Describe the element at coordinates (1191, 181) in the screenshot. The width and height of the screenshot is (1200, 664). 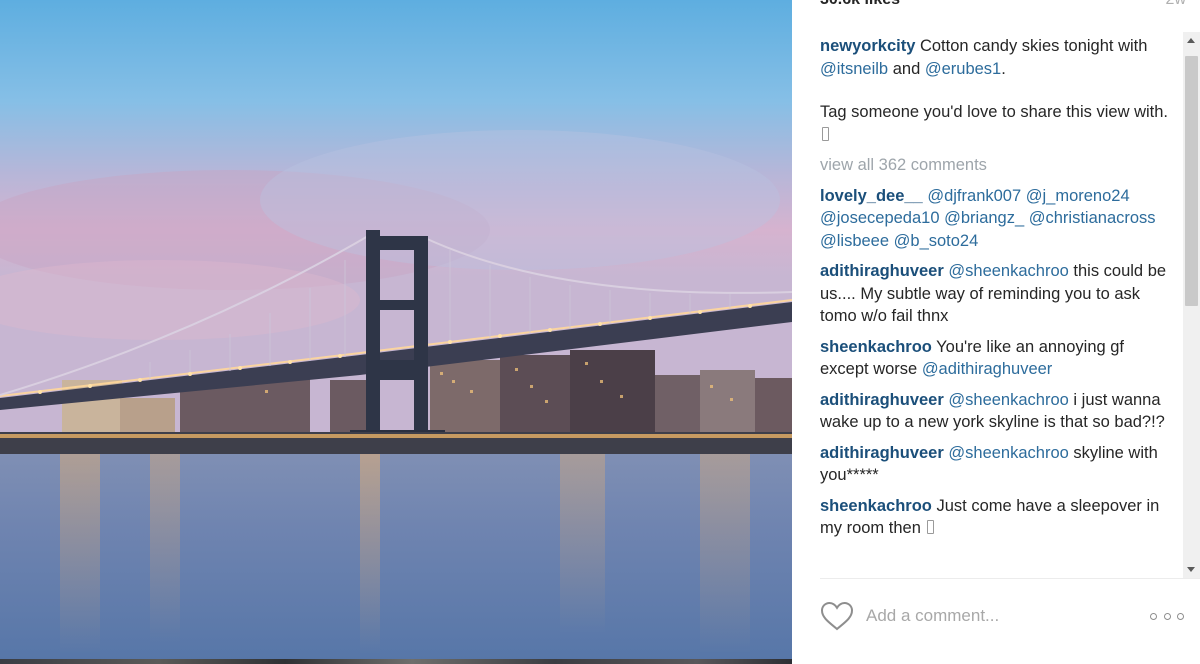
I see `scrollbar-thumb` at that location.